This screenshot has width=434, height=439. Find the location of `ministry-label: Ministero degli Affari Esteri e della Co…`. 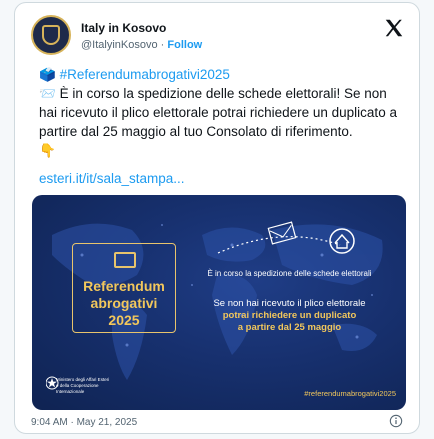

ministry-label: Ministero degli Affari Esteri e della Co… is located at coordinates (91, 386).